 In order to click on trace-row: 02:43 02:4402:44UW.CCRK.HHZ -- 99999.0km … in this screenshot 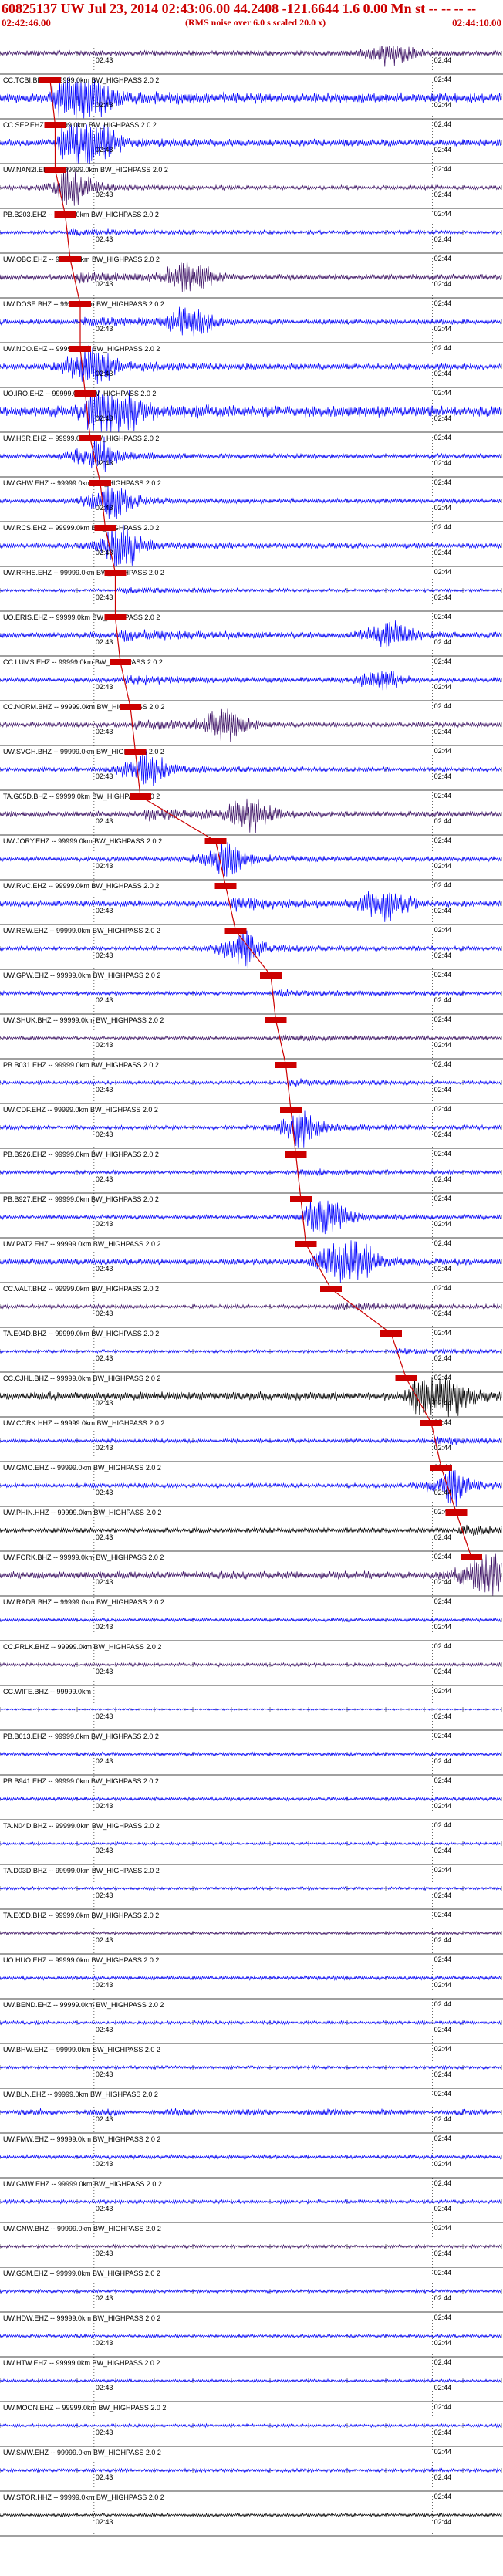, I will do `click(251, 1434)`.